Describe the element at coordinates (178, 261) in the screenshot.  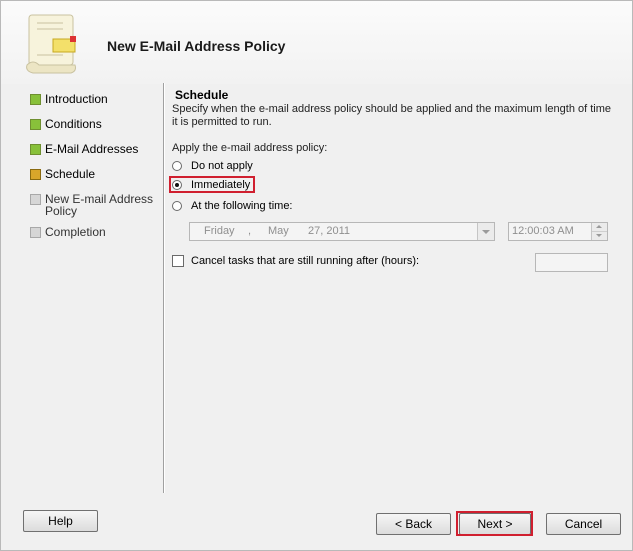
I see `cancel-tasks-checkbox` at that location.